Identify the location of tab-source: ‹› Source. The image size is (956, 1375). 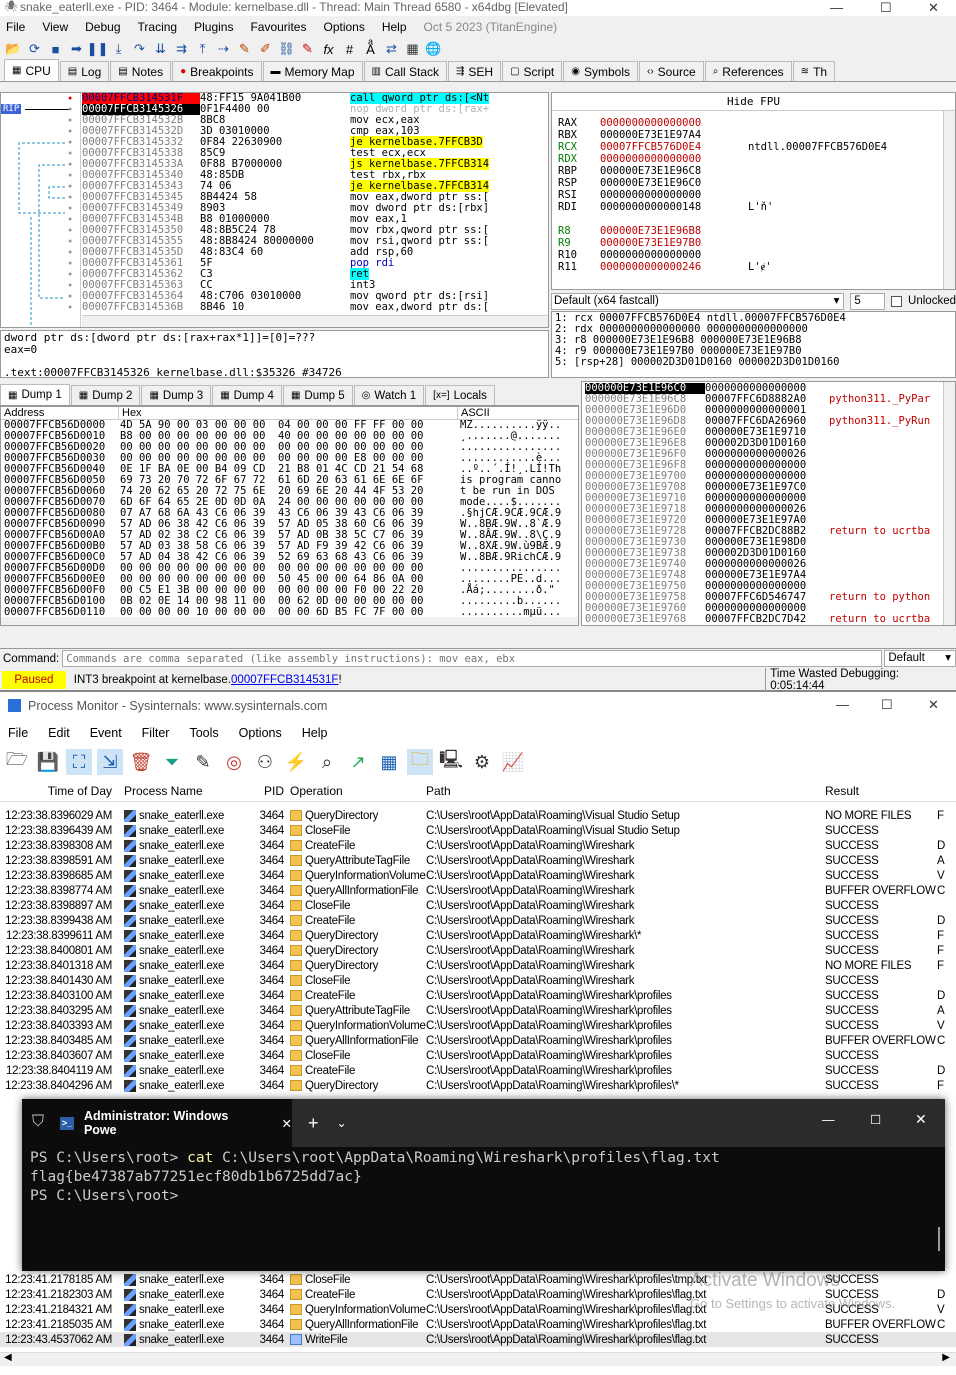
(671, 71).